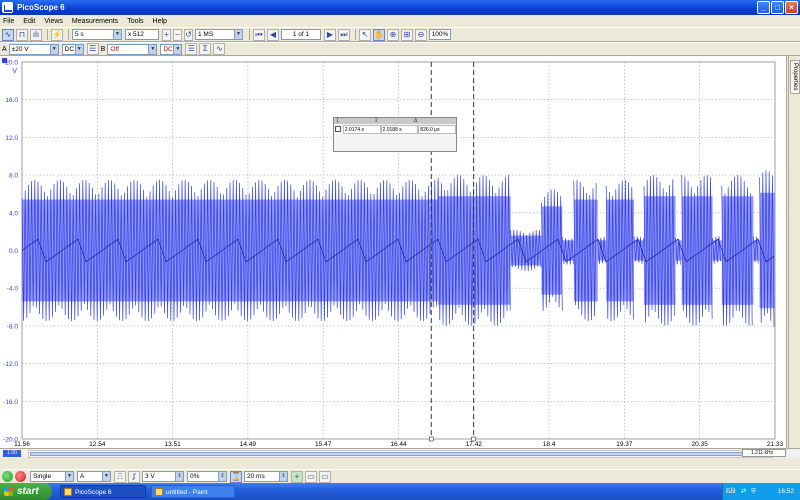 This screenshot has height=500, width=800. I want to click on y-tick-label: 0.0, so click(13, 251).